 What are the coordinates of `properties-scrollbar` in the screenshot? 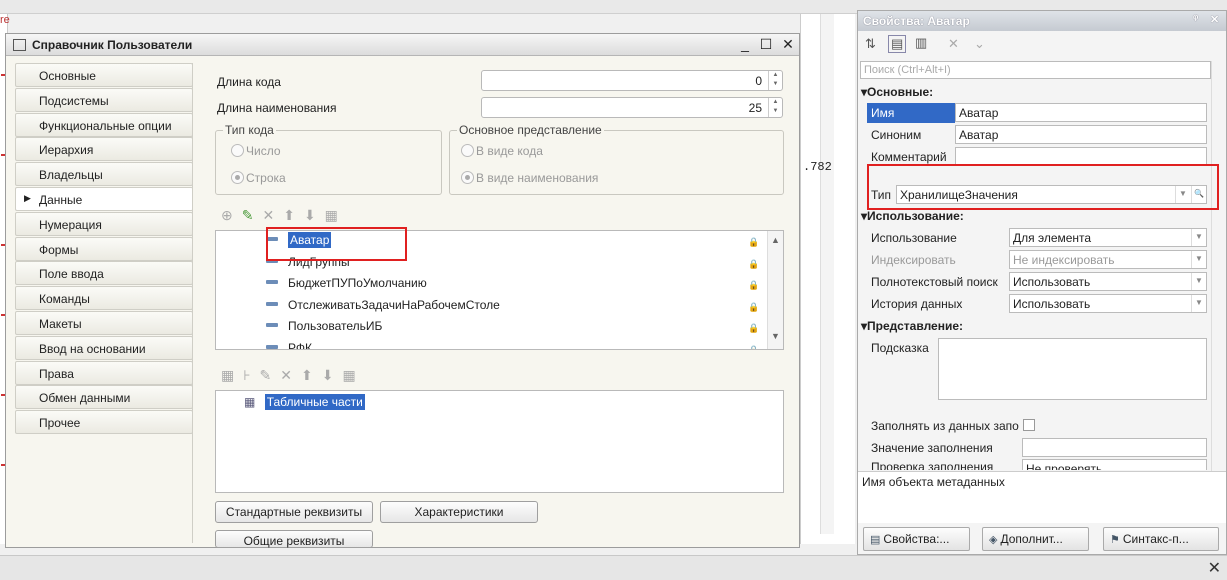 It's located at (1218, 285).